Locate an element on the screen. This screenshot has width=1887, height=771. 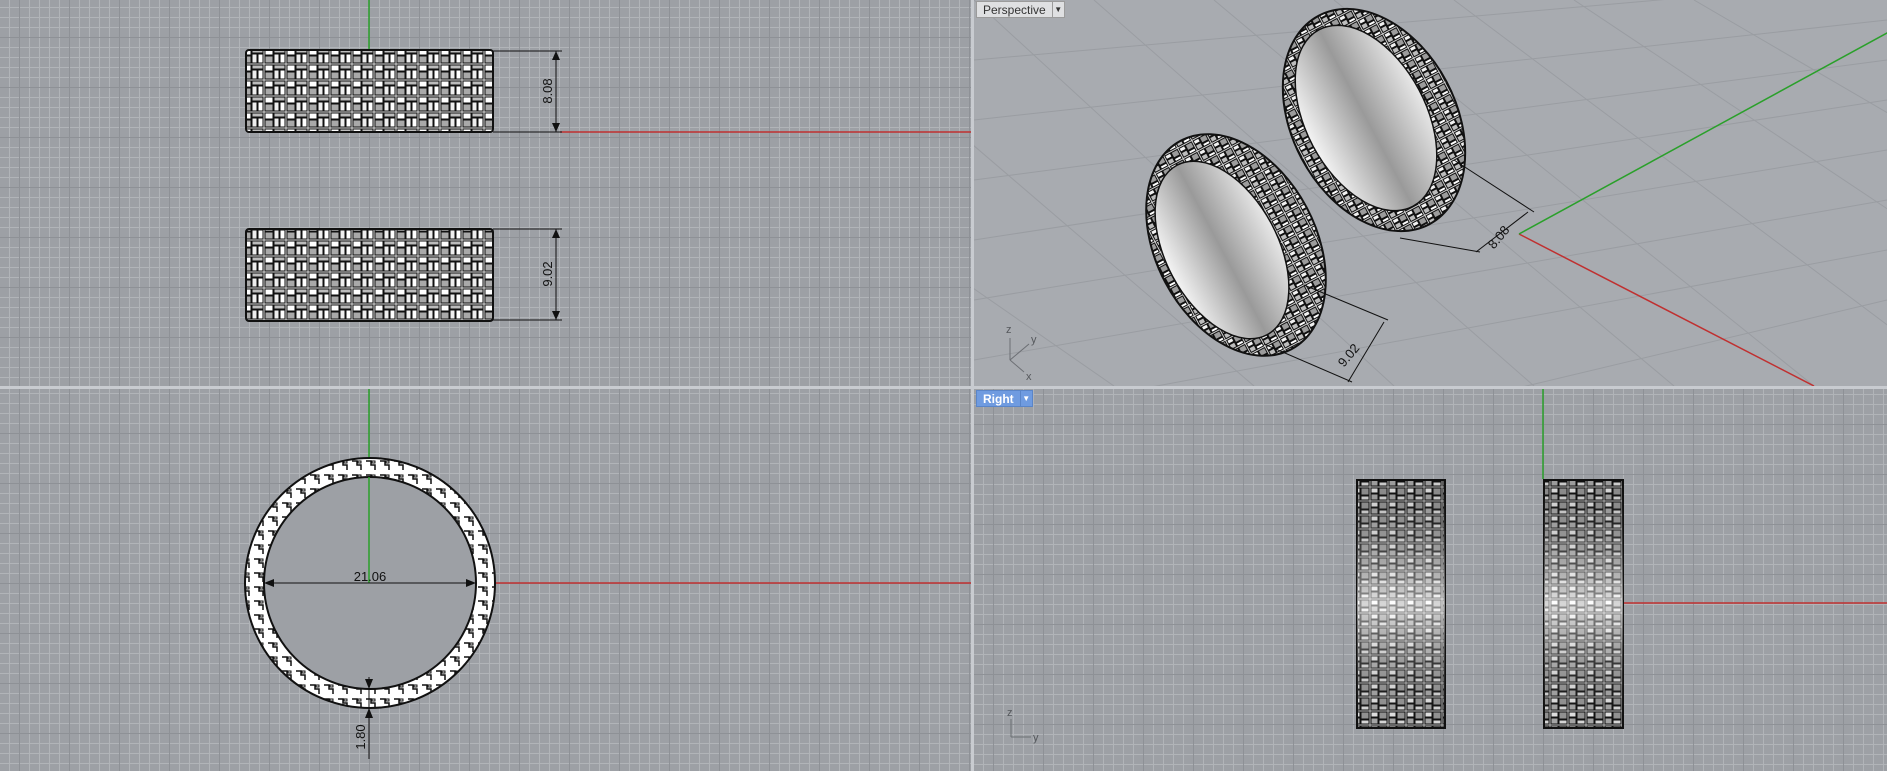
svg-text: 21.06 is located at coordinates (370, 576).